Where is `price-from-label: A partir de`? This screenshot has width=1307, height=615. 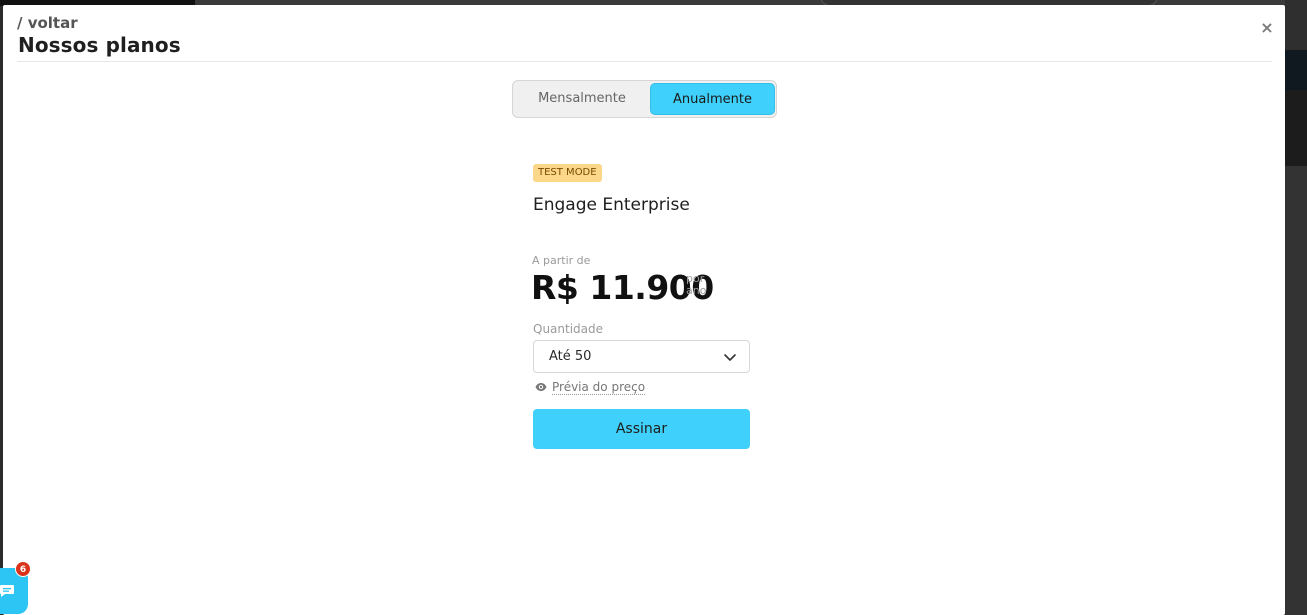 price-from-label: A partir de is located at coordinates (561, 260).